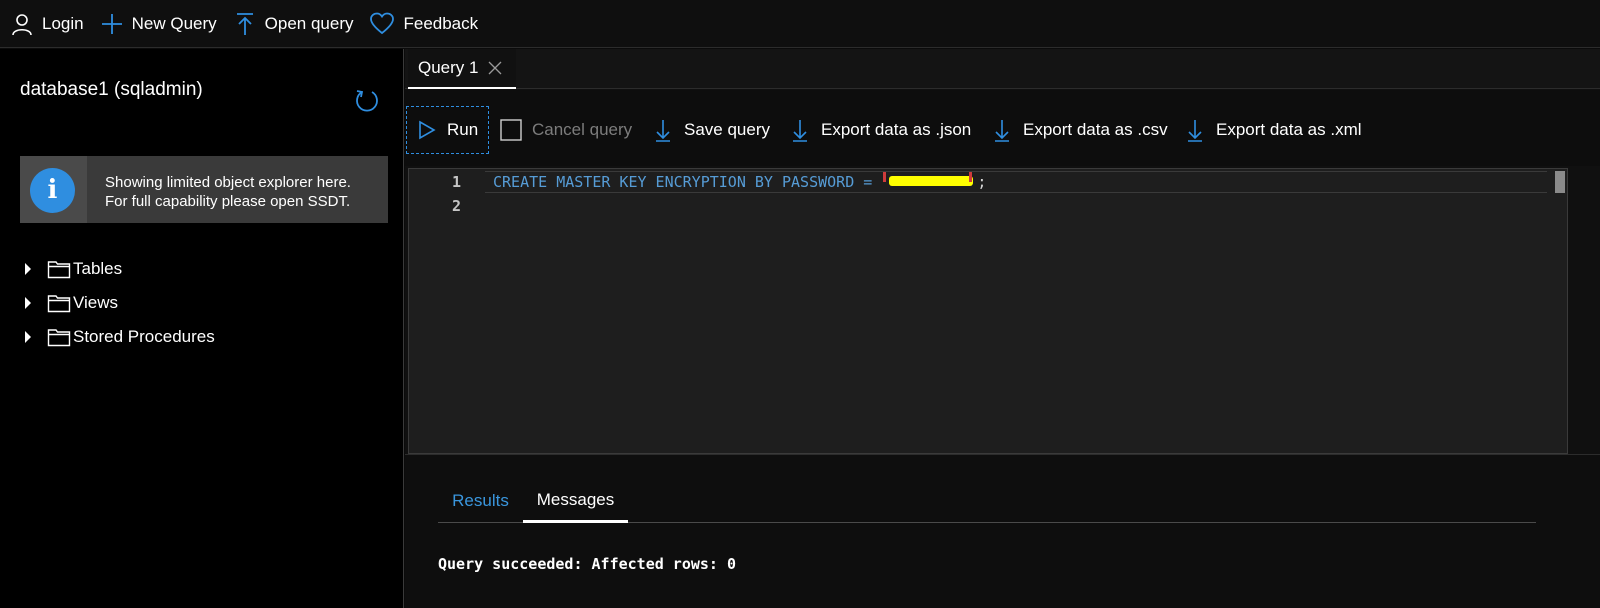 Image resolution: width=1600 pixels, height=608 pixels. What do you see at coordinates (1002, 69) in the screenshot?
I see `query-tab-bar: Query 1` at bounding box center [1002, 69].